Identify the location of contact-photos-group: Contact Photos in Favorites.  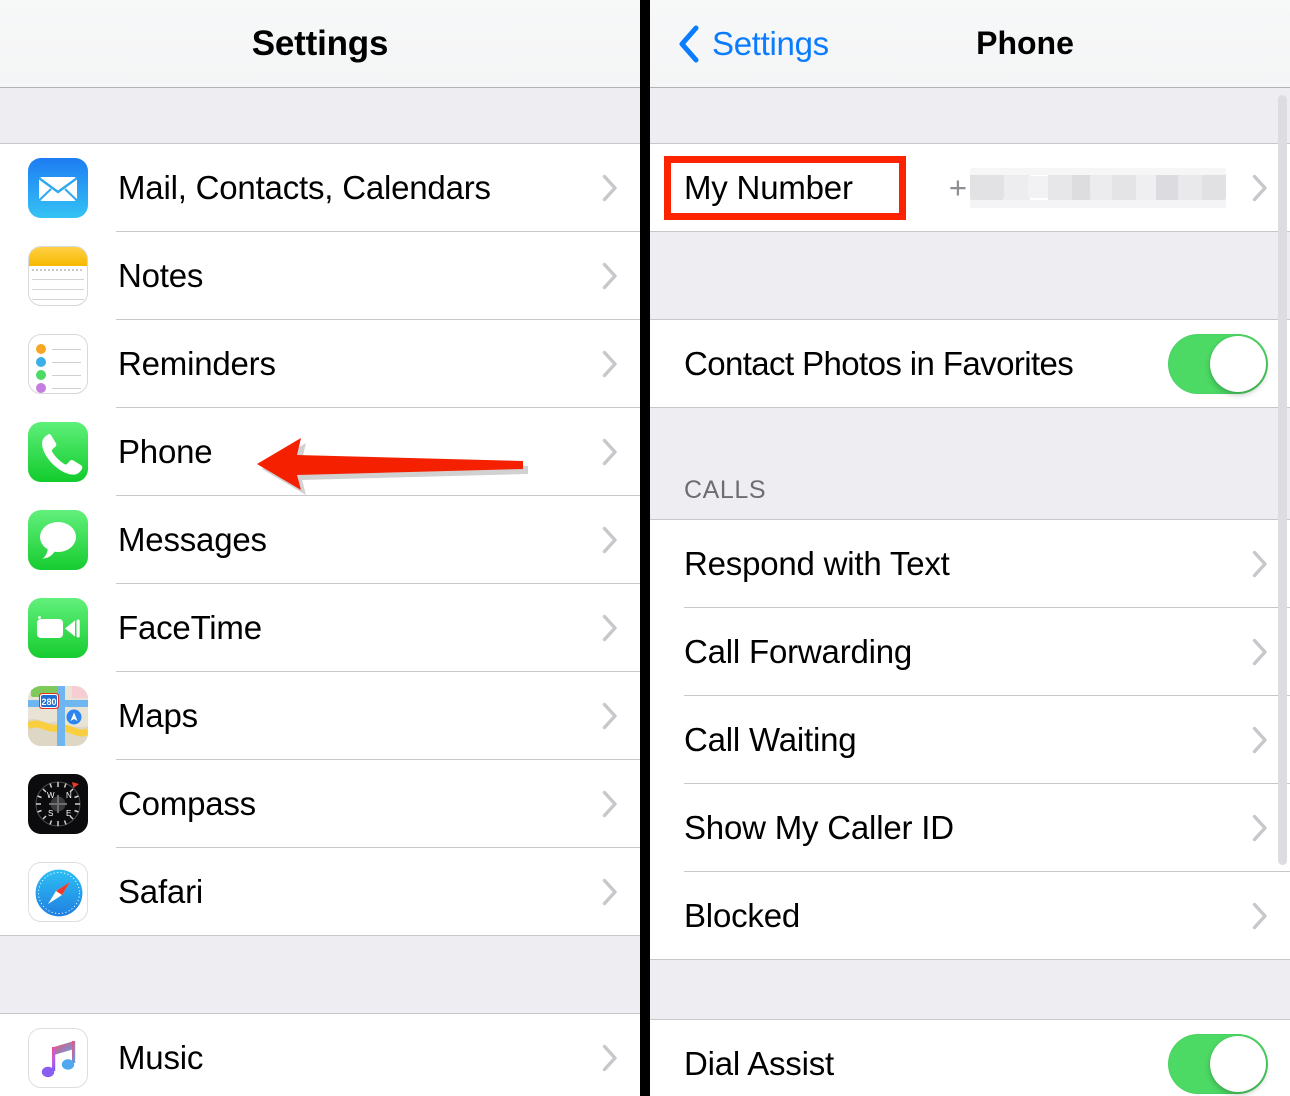
(970, 364).